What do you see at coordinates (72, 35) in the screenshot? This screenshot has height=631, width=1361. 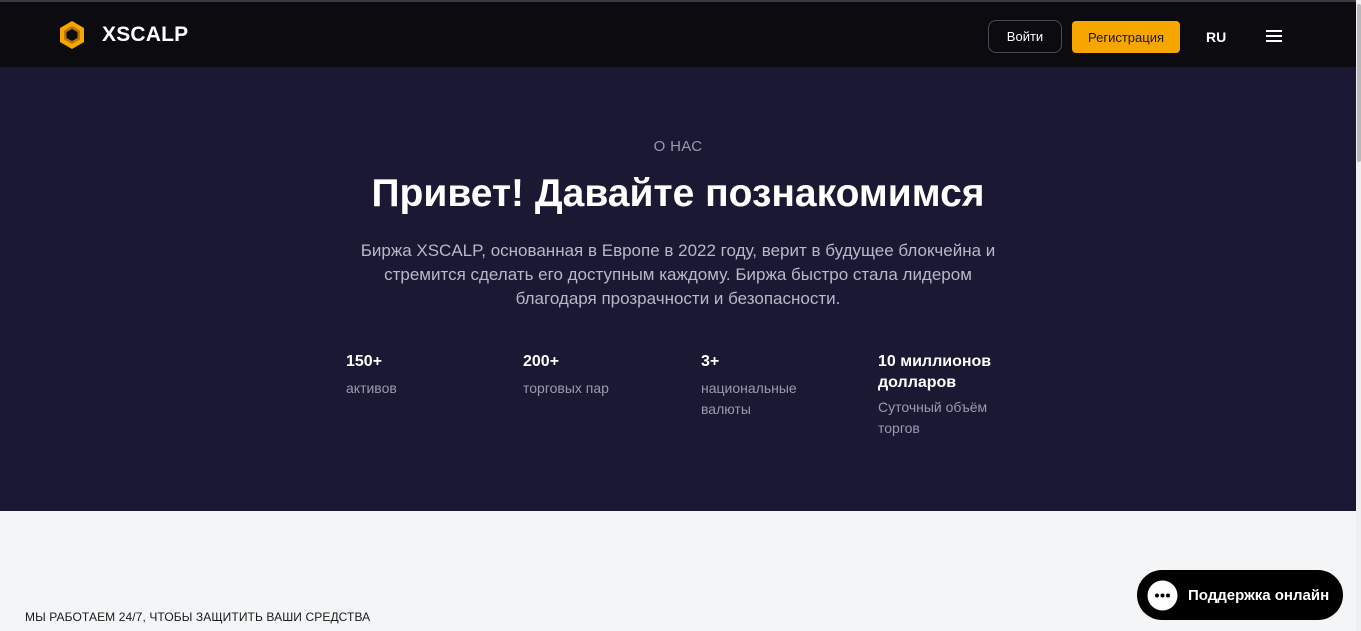 I see `hexagon-logo-icon` at bounding box center [72, 35].